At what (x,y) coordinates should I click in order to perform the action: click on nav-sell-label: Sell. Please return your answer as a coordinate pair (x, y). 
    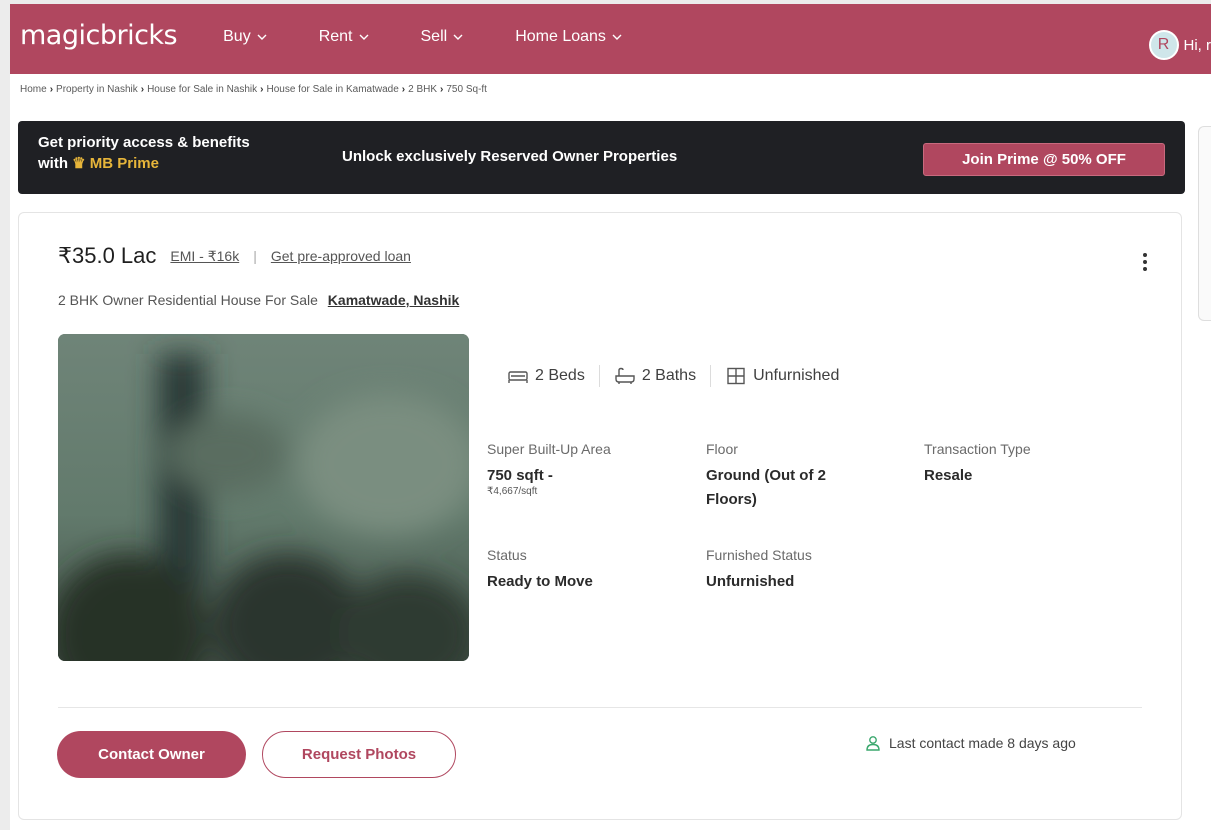
    Looking at the image, I should click on (434, 36).